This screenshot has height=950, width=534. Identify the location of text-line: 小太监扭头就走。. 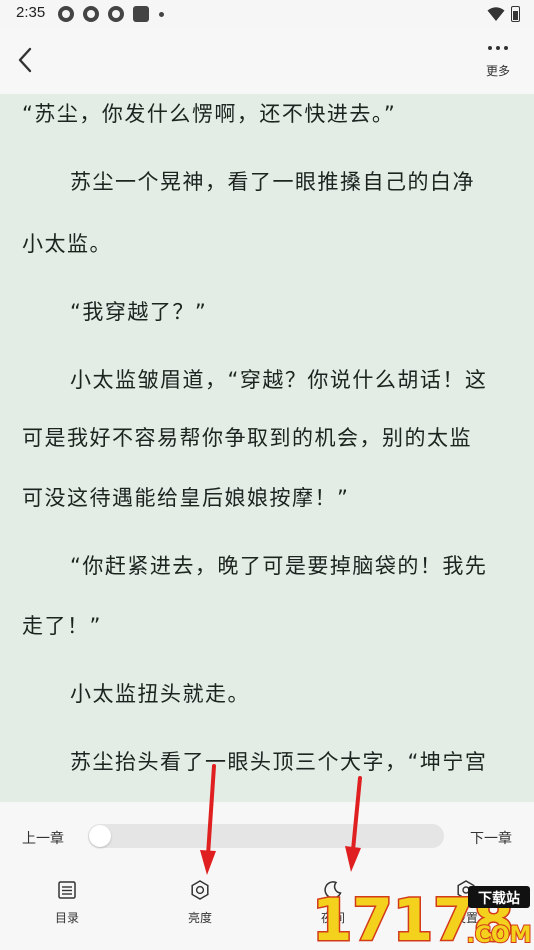
(160, 694).